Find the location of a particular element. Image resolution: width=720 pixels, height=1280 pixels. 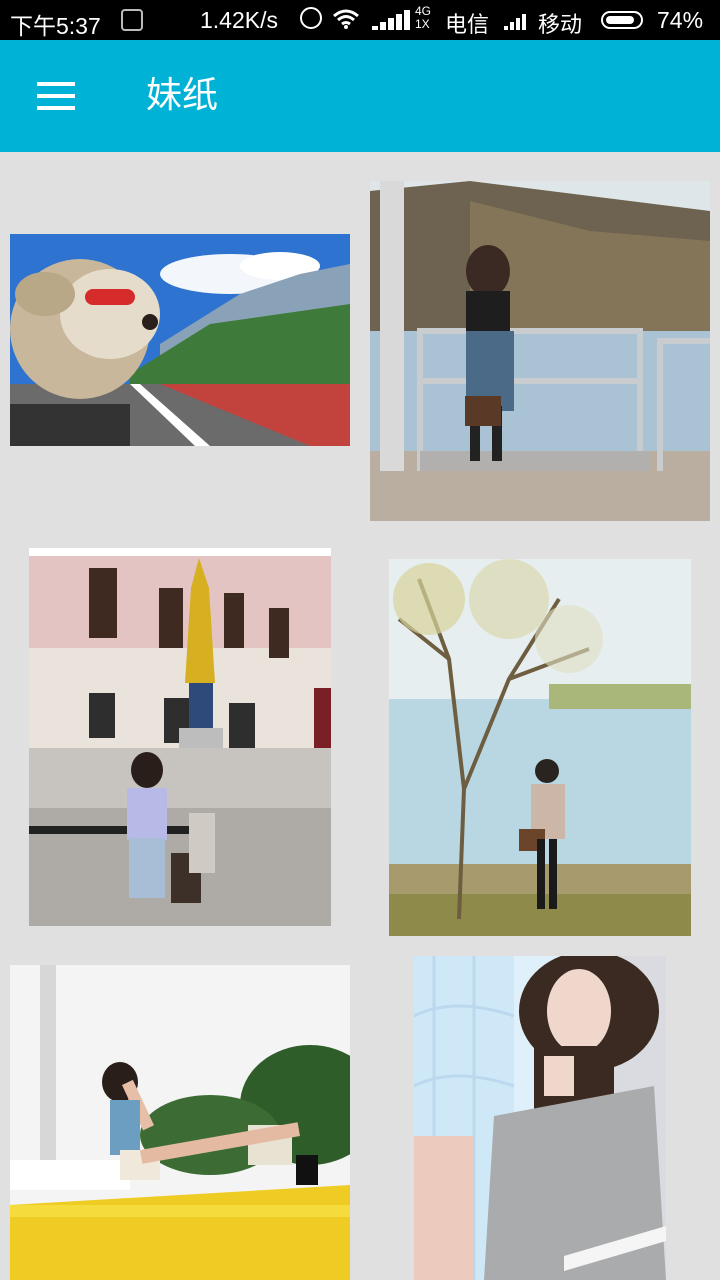

tree-lake-photo is located at coordinates (540, 747).